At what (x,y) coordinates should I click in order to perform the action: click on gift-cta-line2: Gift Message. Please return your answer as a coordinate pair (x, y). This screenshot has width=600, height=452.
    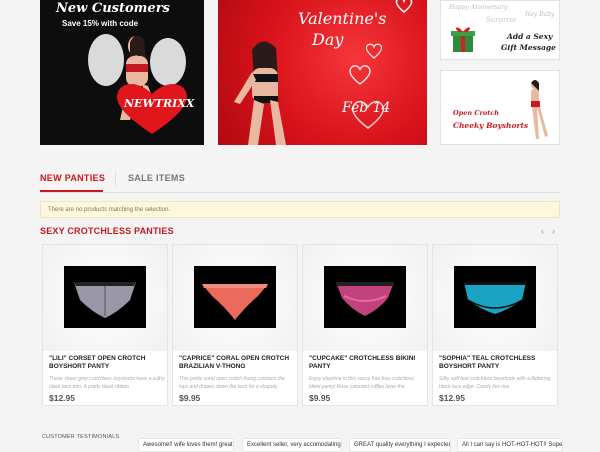
    Looking at the image, I should click on (528, 47).